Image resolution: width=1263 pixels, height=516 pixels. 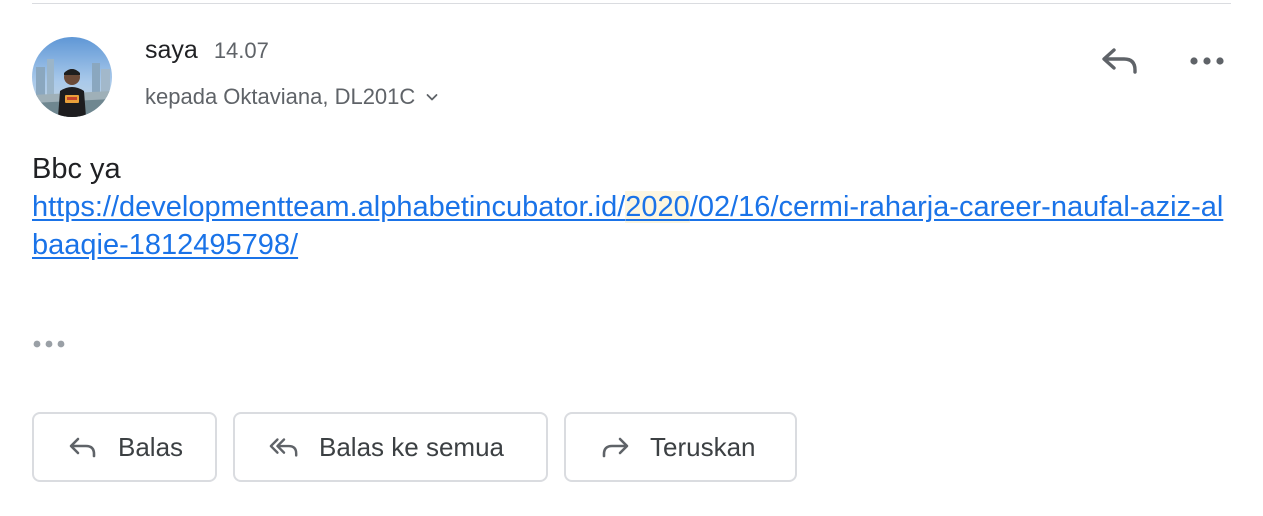 I want to click on more-options-button, so click(x=1207, y=62).